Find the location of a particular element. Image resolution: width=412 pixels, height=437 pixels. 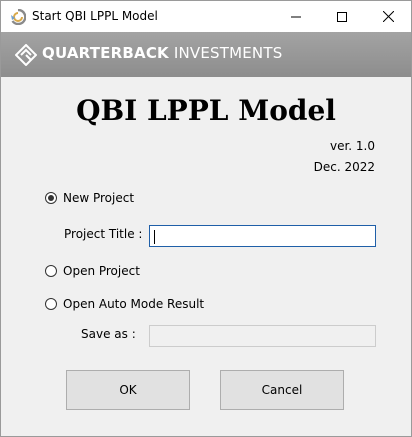

open-project-label: Open Project is located at coordinates (101, 271).